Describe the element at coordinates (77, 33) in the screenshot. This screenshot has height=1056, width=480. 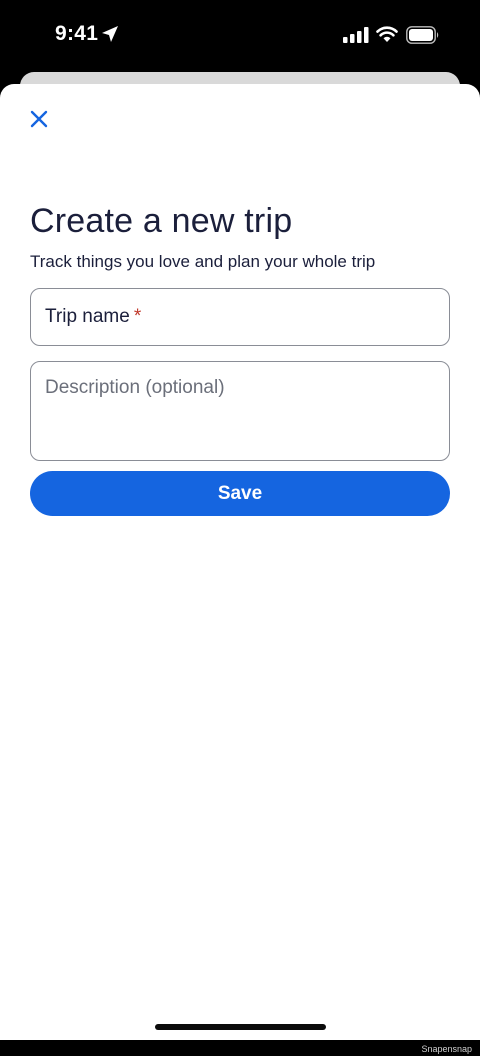
I see `status-time: 9:41` at that location.